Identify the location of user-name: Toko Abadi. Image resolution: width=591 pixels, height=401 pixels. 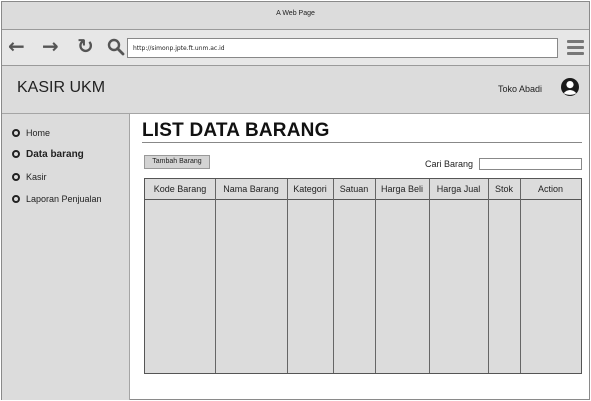
(520, 89).